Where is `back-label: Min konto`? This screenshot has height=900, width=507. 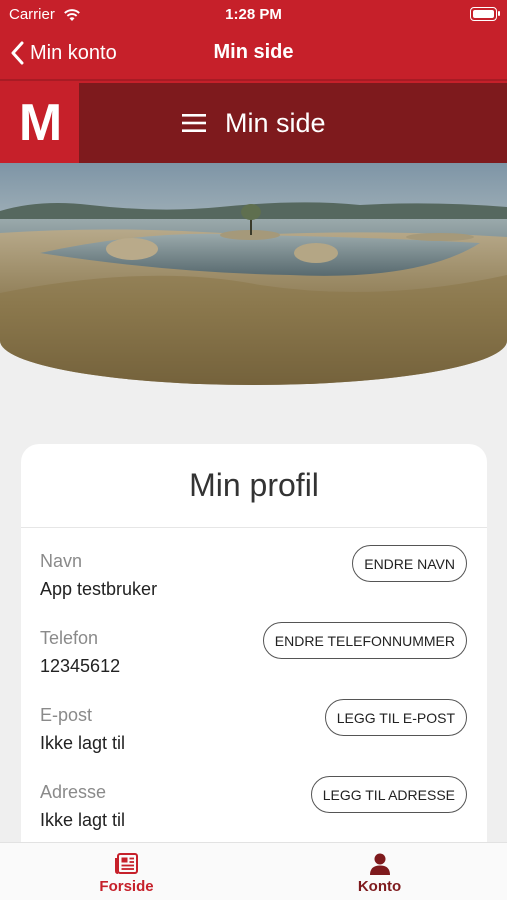 back-label: Min konto is located at coordinates (73, 52).